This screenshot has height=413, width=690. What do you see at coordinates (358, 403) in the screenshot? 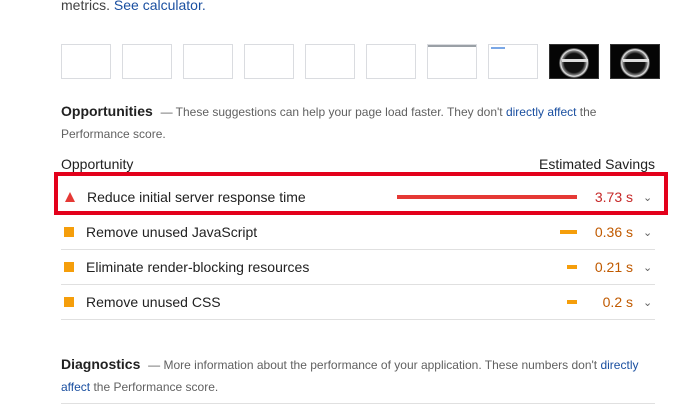
I see `divider` at bounding box center [358, 403].